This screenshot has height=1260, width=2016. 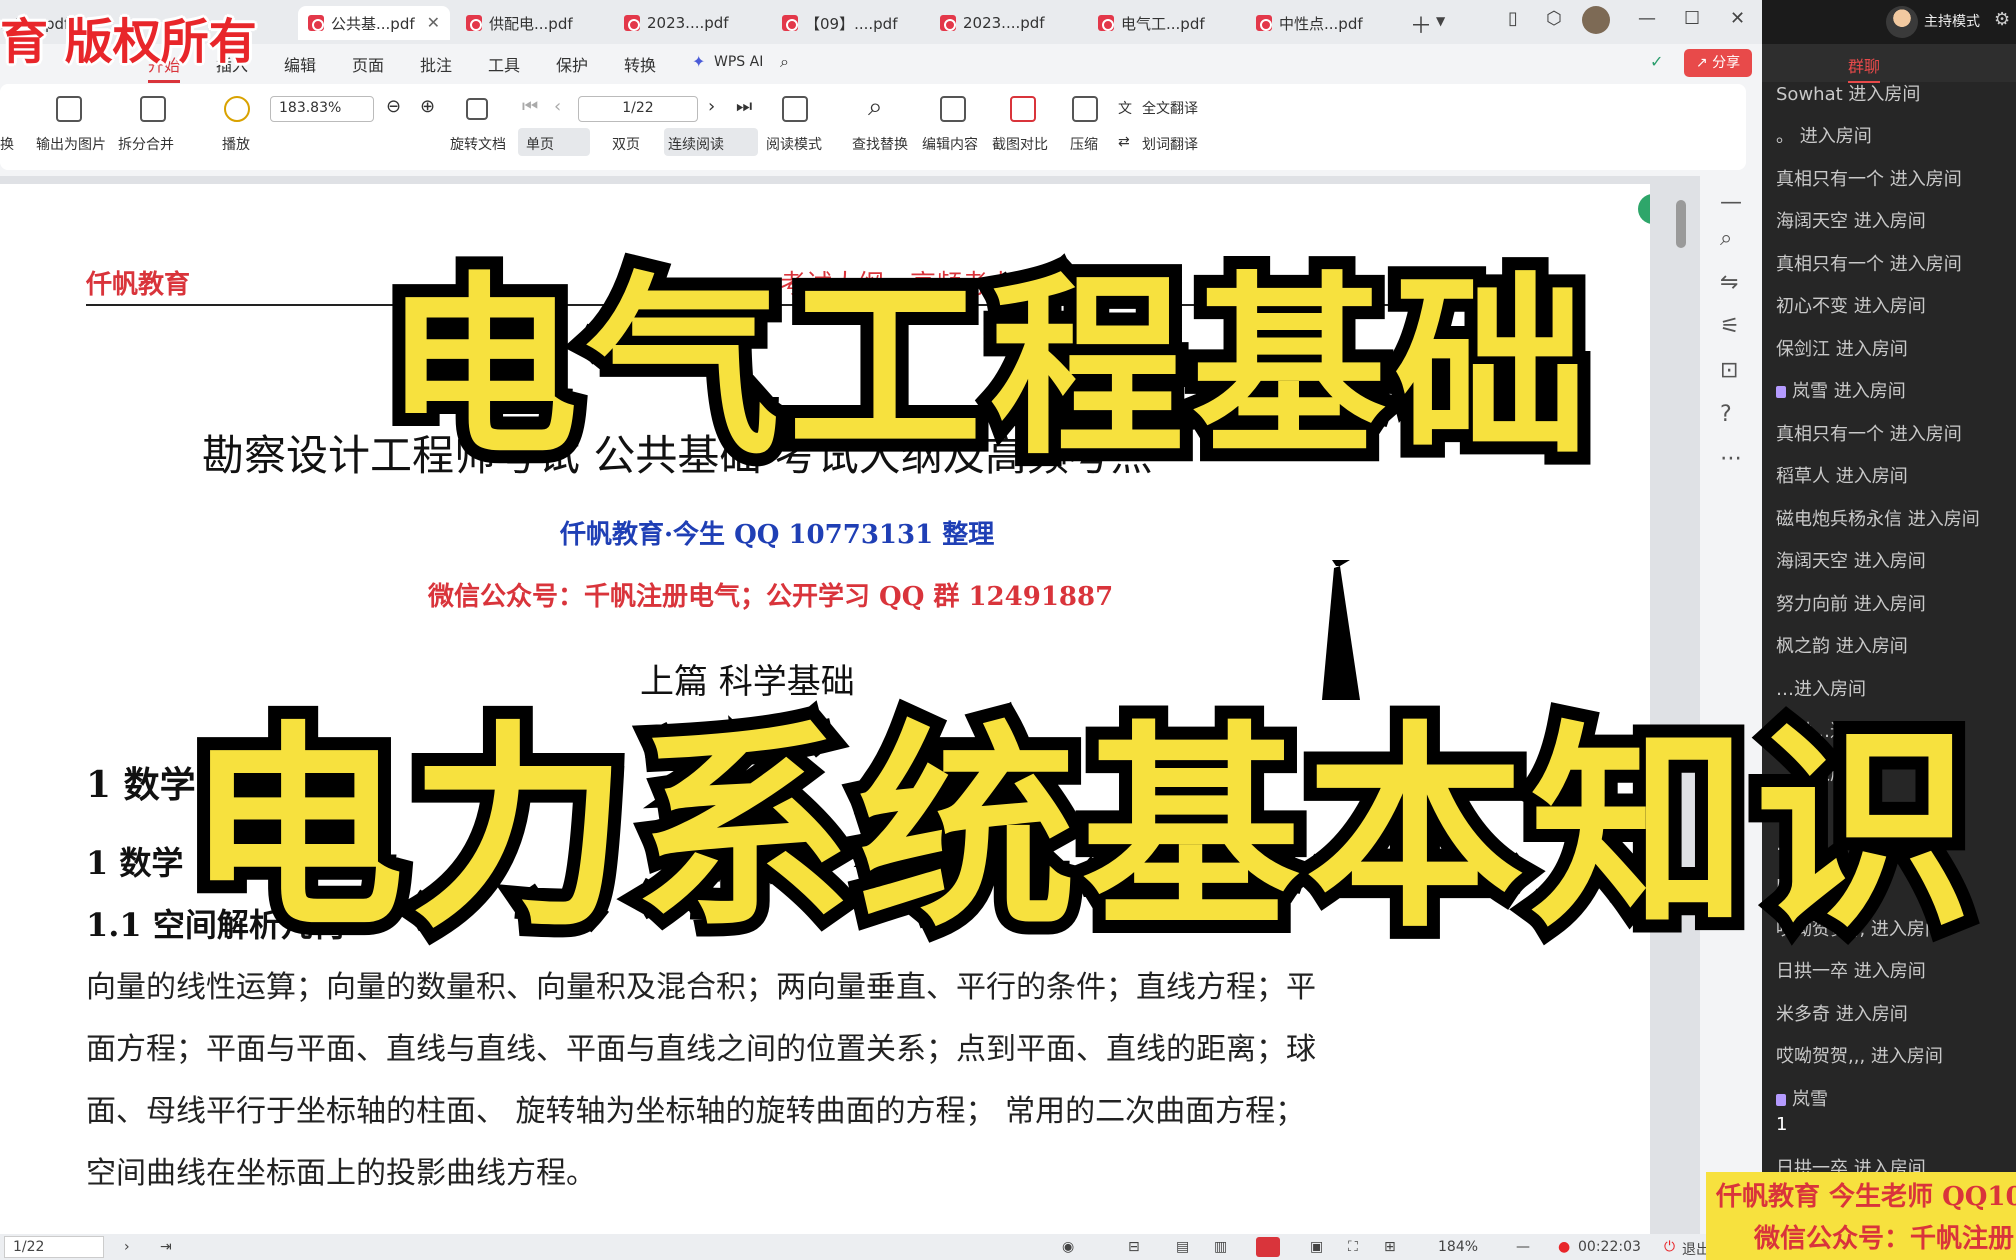 What do you see at coordinates (986, 368) in the screenshot?
I see `overlay-title-line-1: 电气工程基础` at bounding box center [986, 368].